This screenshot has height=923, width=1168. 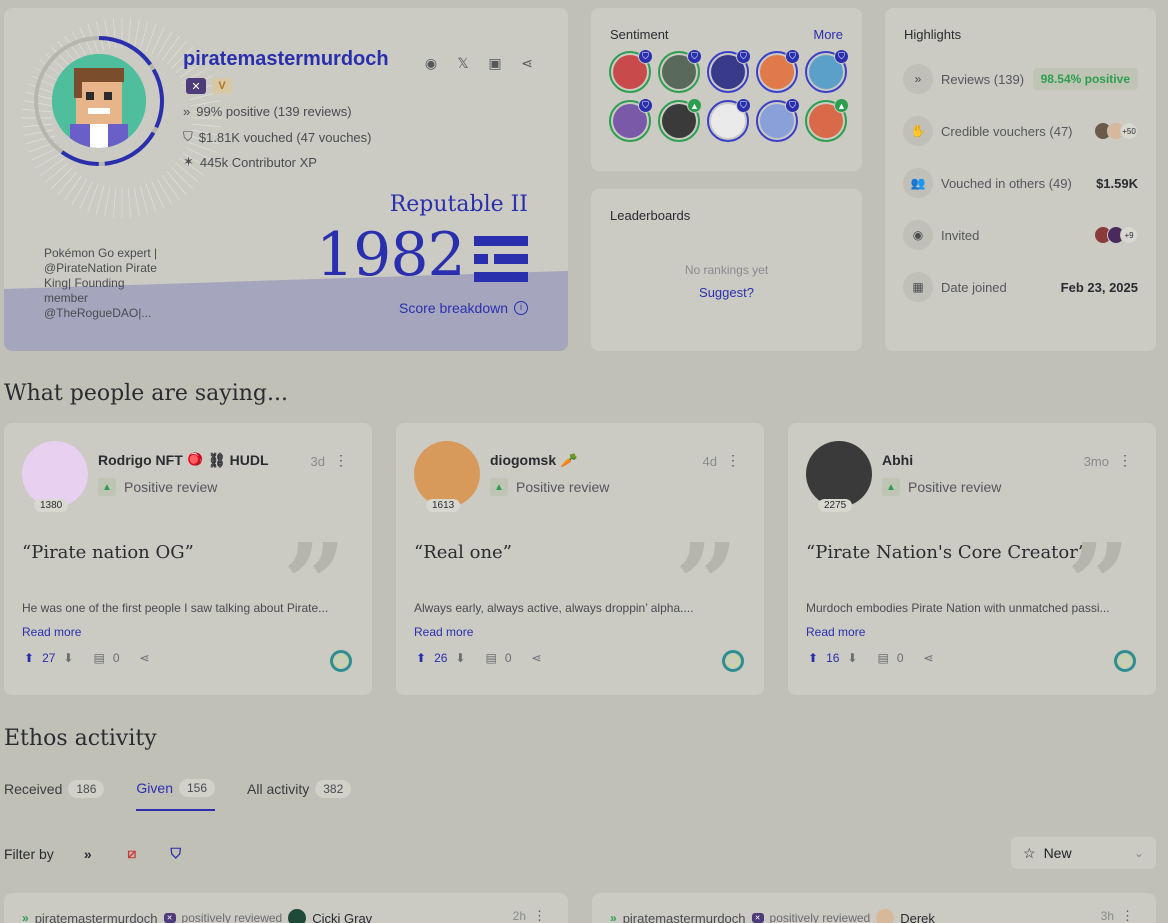 I want to click on comment-count: 0, so click(x=508, y=658).